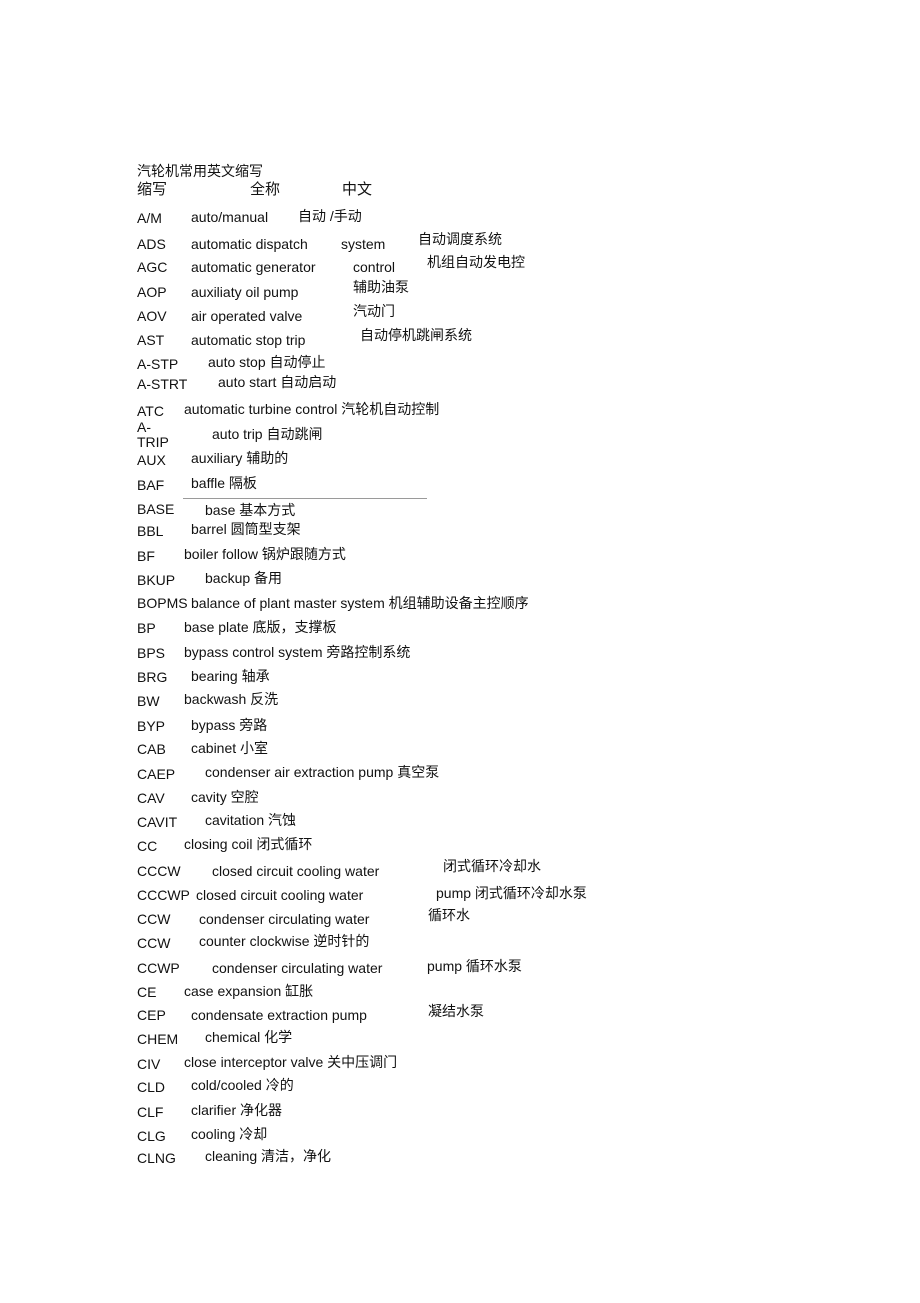 This screenshot has height=1303, width=920. Describe the element at coordinates (224, 483) in the screenshot. I see `row-full: baffle 隔板` at that location.